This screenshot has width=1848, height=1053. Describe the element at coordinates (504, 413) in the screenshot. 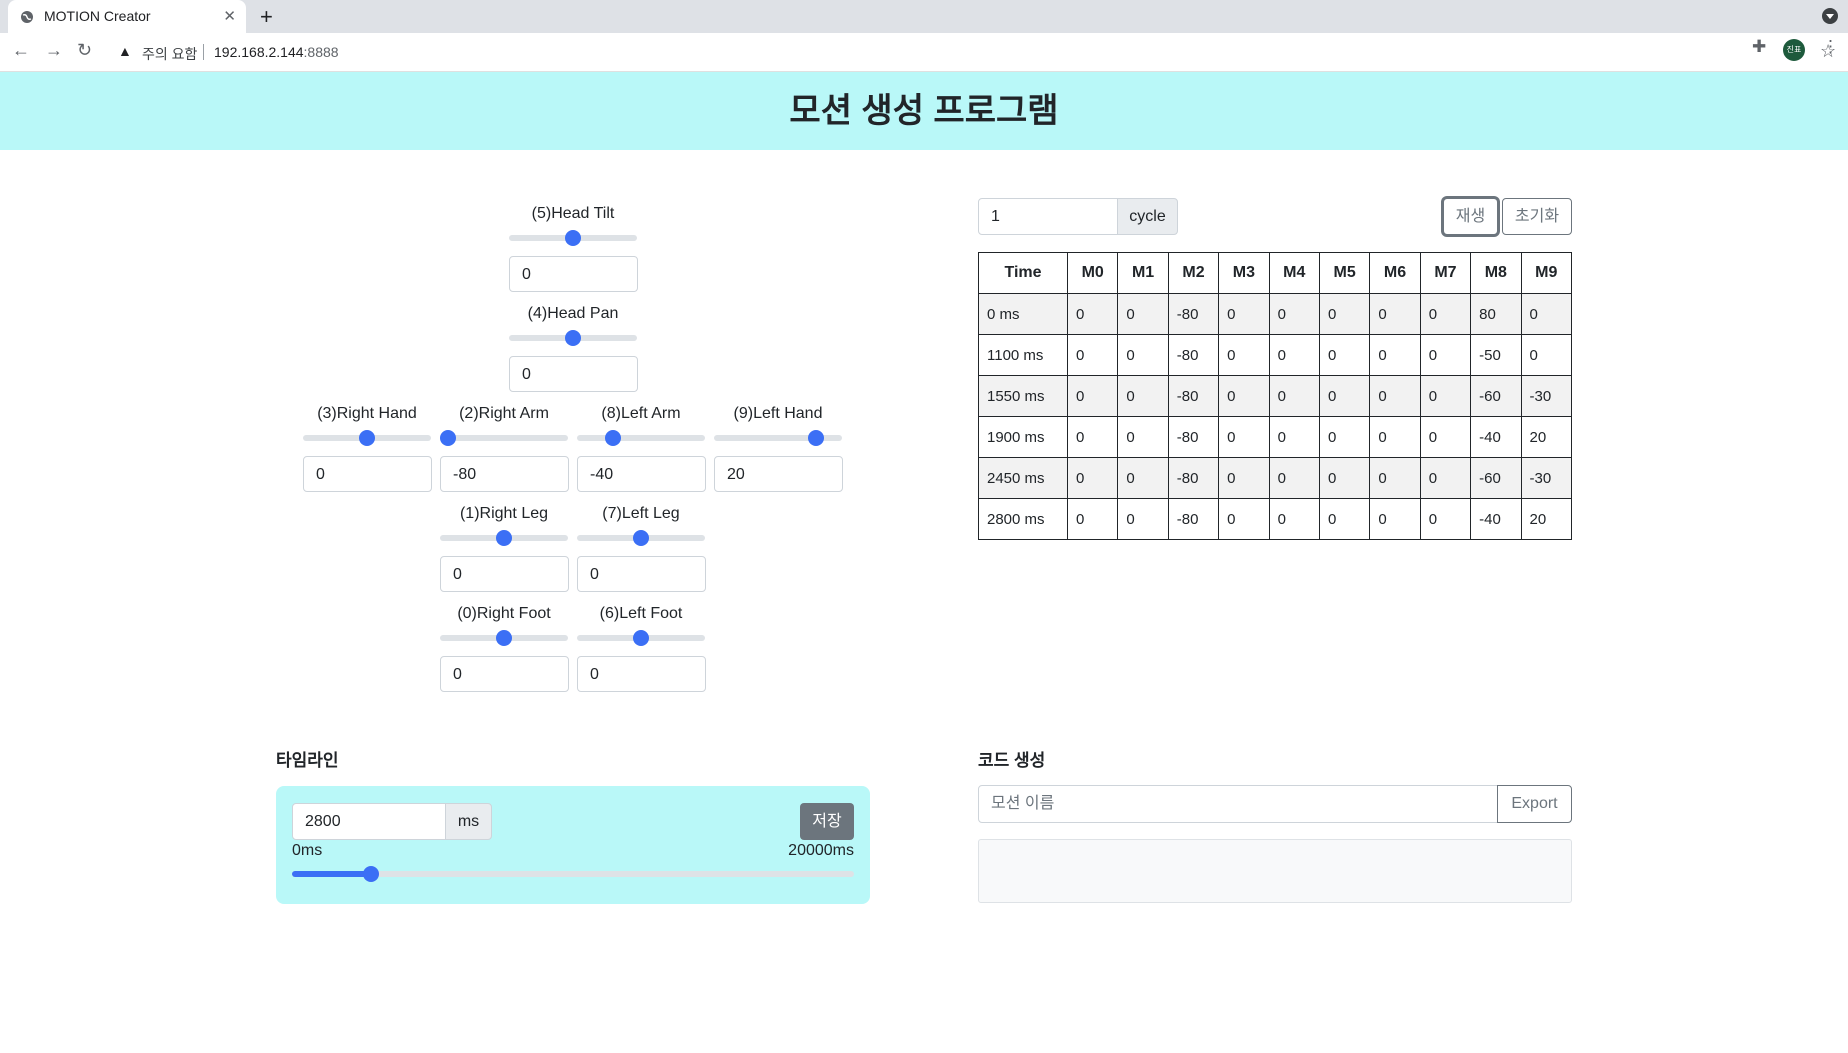

I see `right-arm-label: (2)Right Arm` at that location.